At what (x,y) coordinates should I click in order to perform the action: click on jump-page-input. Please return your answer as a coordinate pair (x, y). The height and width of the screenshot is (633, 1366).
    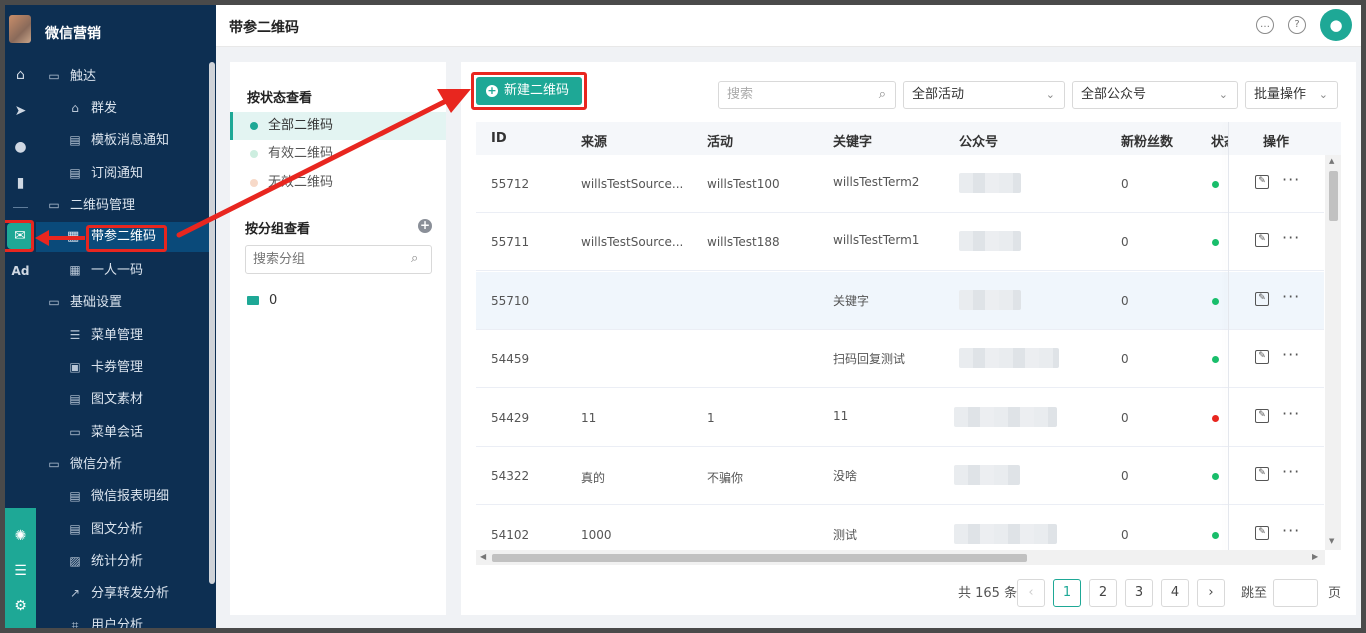
    Looking at the image, I should click on (1295, 593).